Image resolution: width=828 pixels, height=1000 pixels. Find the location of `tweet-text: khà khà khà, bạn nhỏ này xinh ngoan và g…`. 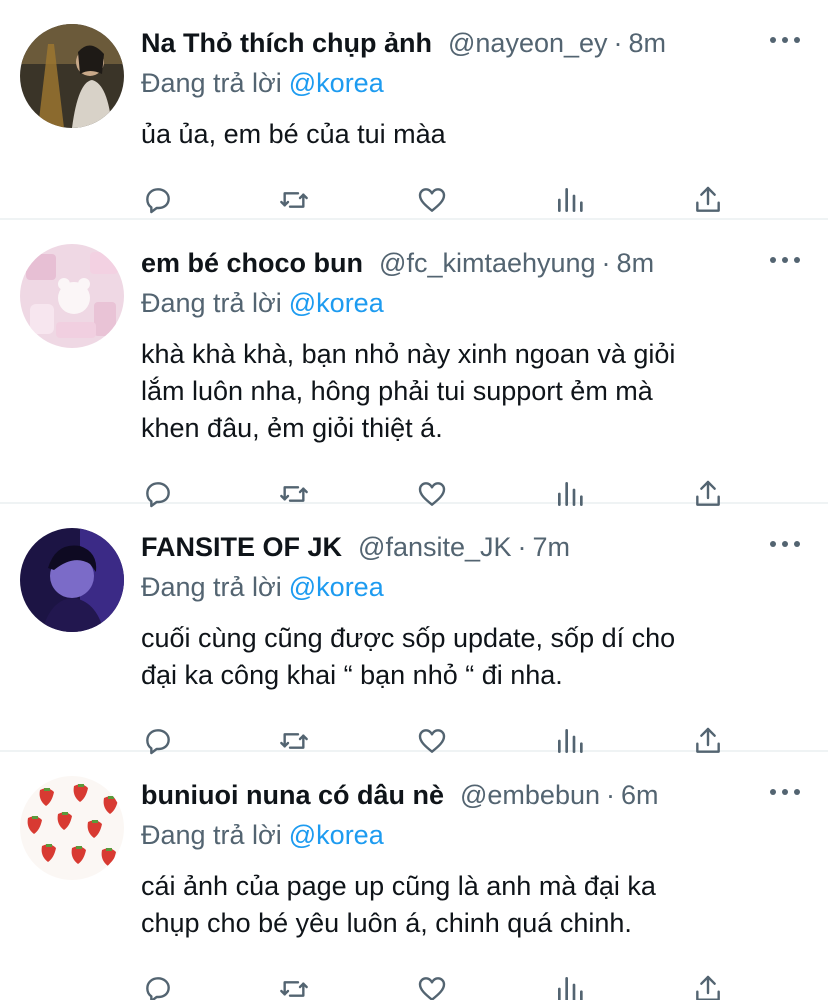

tweet-text: khà khà khà, bạn nhỏ này xinh ngoan và g… is located at coordinates (408, 391).